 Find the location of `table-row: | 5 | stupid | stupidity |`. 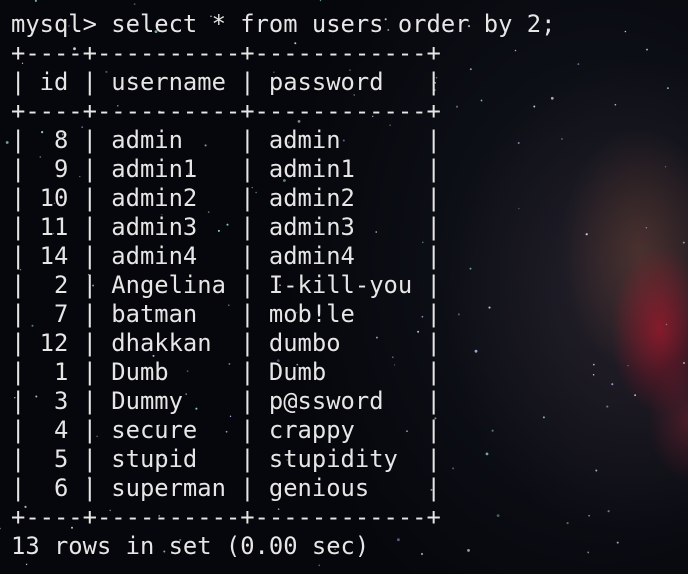

table-row: | 5 | stupid | stupidity | is located at coordinates (226, 459).